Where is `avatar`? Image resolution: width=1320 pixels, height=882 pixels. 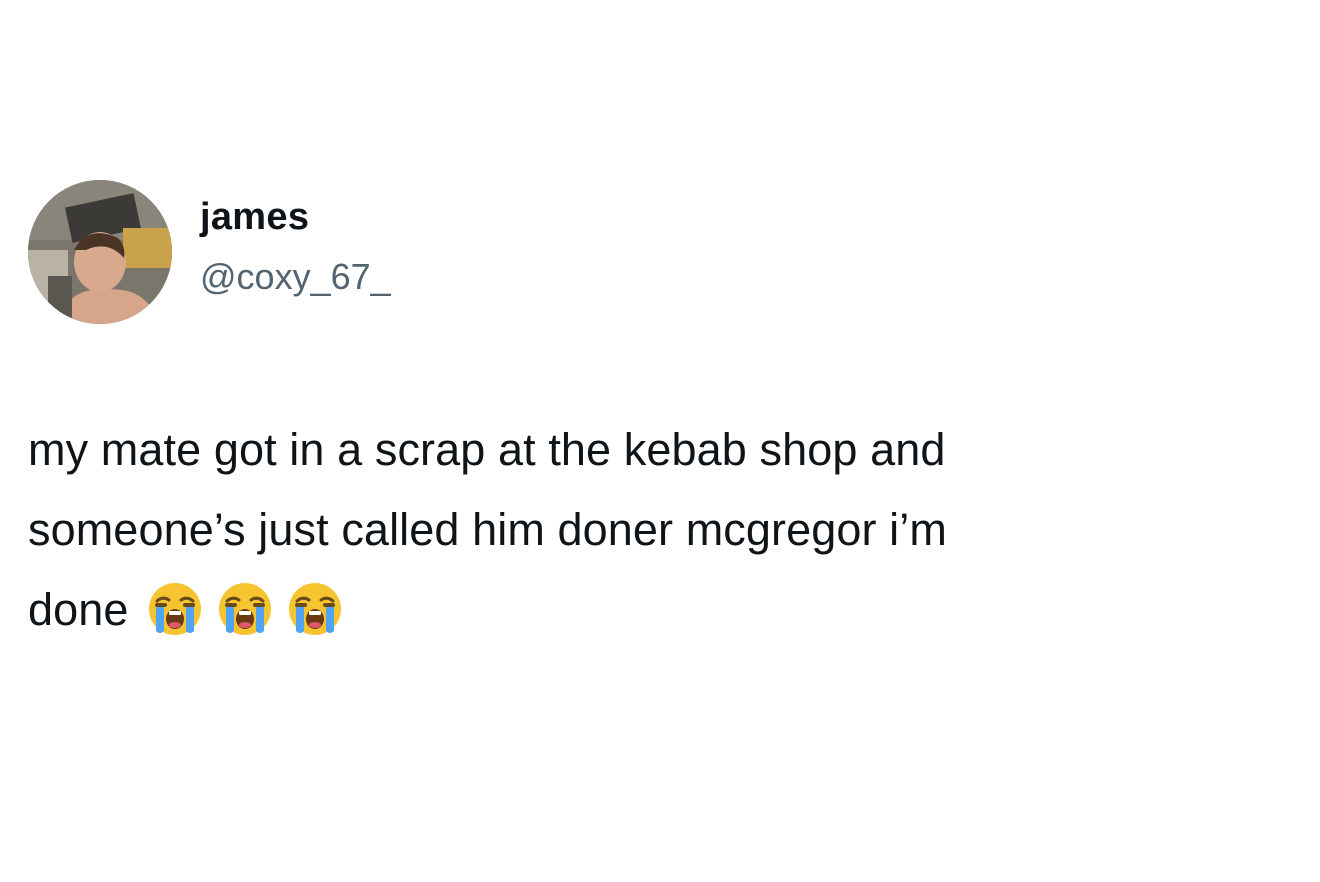
avatar is located at coordinates (100, 252).